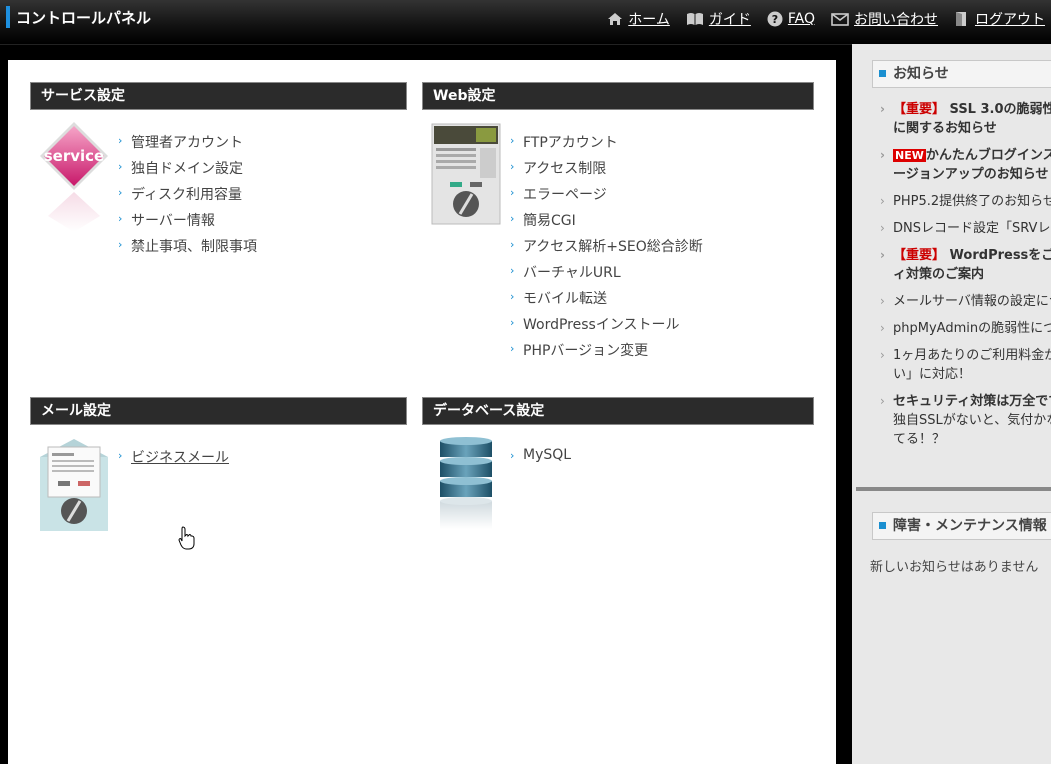 The image size is (1051, 764). I want to click on mail-links: › ビジネスメール, so click(173, 460).